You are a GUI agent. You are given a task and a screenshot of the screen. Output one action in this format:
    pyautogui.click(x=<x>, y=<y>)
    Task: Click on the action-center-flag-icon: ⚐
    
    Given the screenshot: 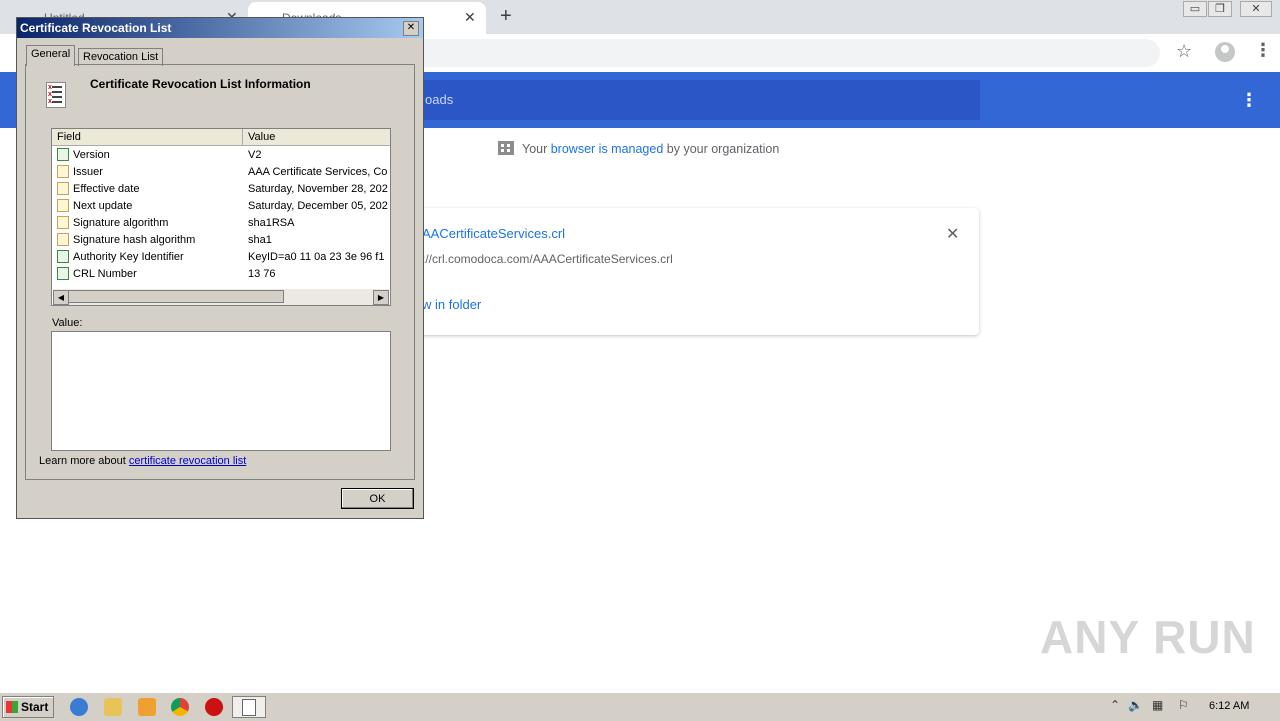 What is the action you would take?
    pyautogui.click(x=1183, y=705)
    